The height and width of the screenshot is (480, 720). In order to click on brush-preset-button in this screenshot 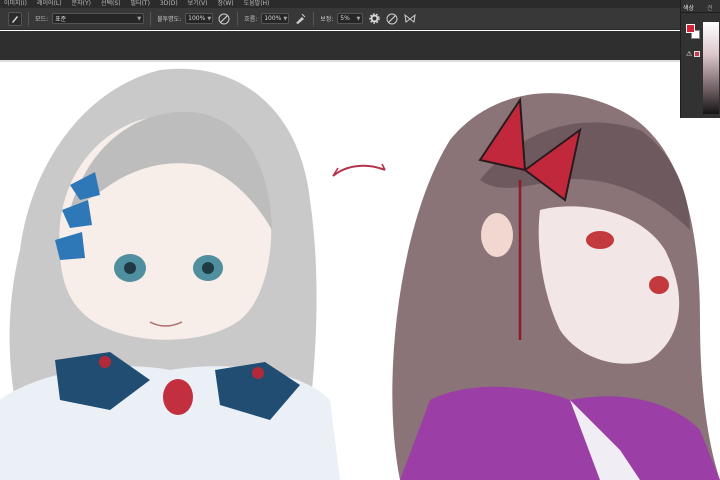, I will do `click(15, 18)`.